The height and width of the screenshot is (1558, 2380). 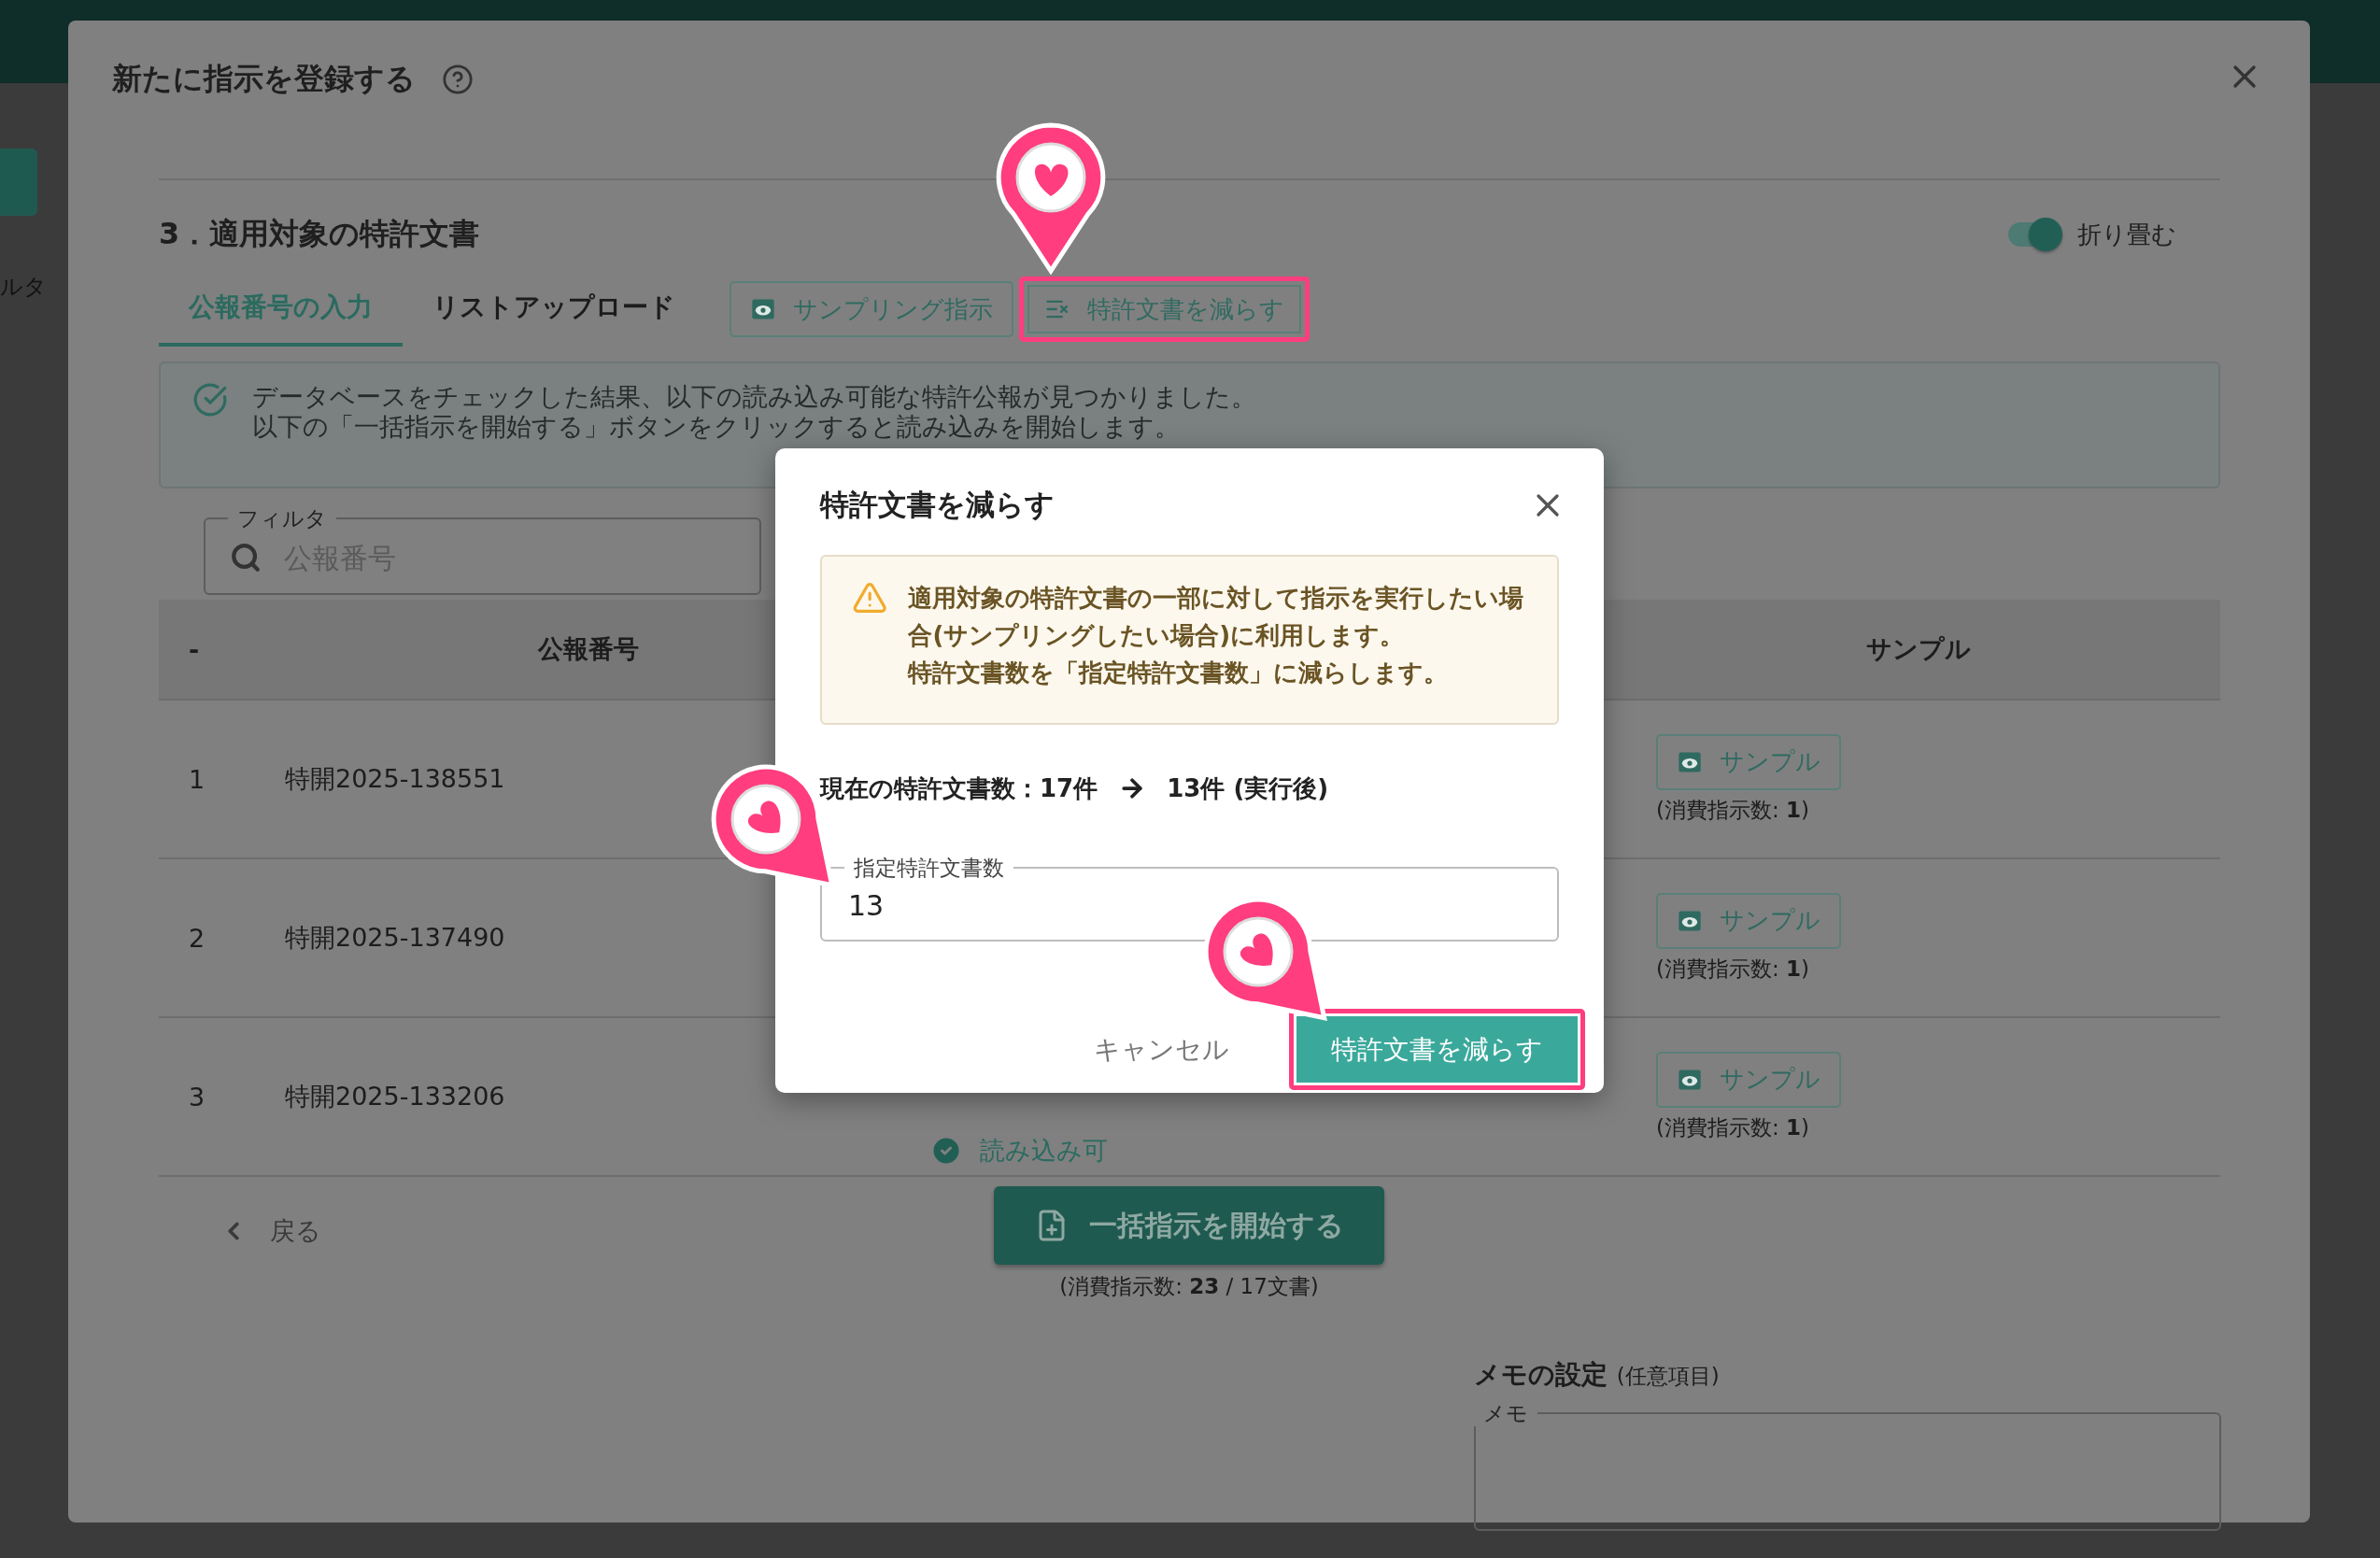 What do you see at coordinates (270, 1231) in the screenshot?
I see `back-link: 戻る` at bounding box center [270, 1231].